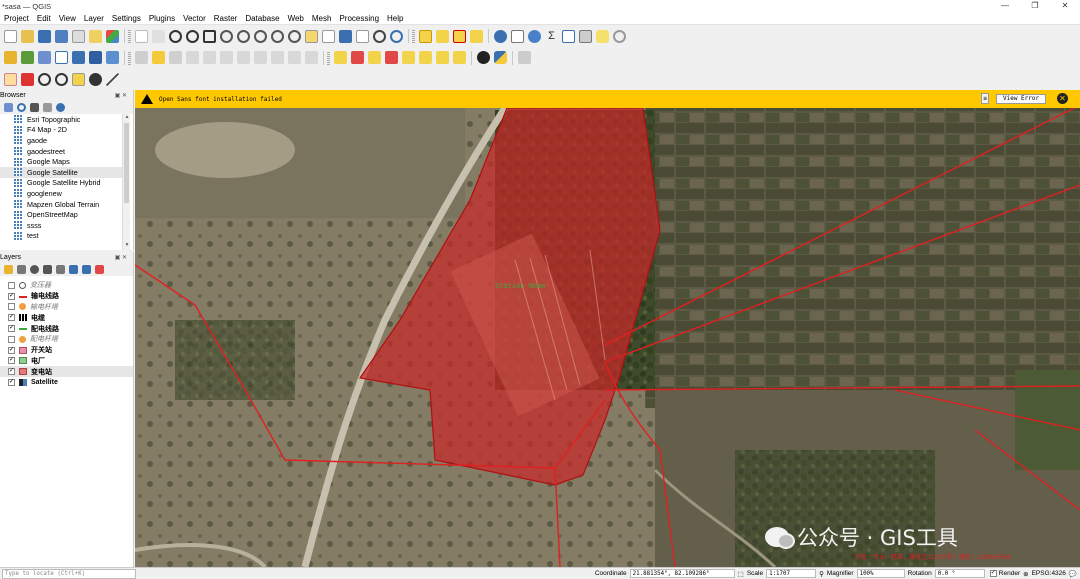 This screenshot has width=1080, height=579. I want to click on refresh-icon, so click(396, 36).